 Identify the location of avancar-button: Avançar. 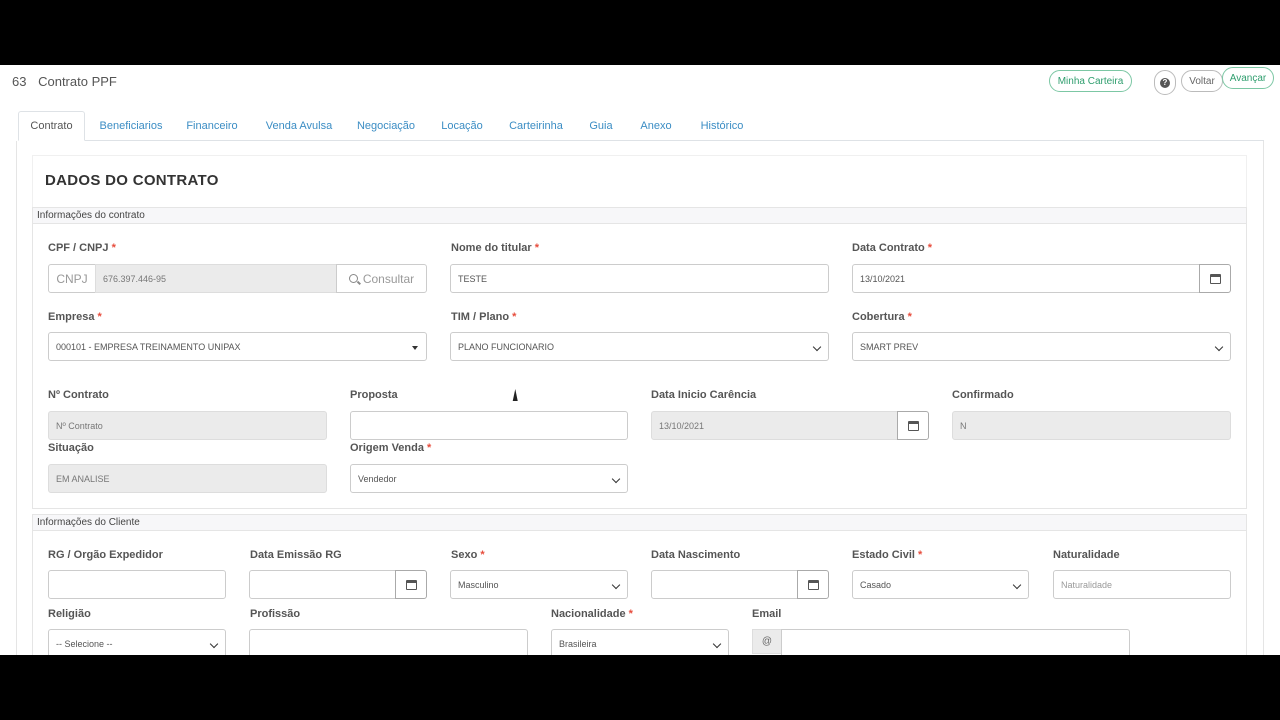
(1248, 78).